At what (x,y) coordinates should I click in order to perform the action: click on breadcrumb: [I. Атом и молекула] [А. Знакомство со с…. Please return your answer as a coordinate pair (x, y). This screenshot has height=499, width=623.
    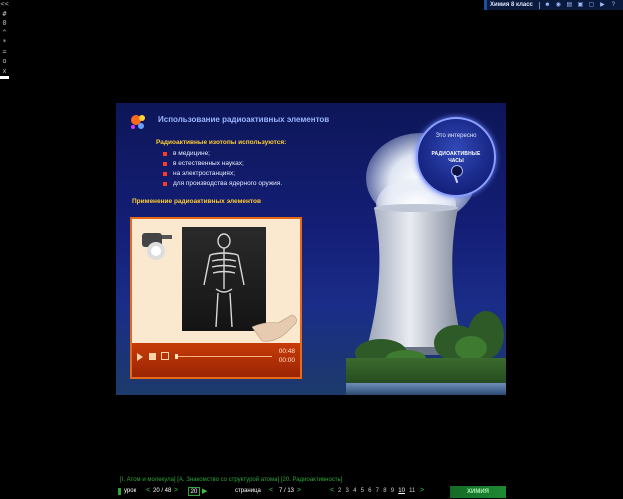
    Looking at the image, I should click on (231, 480).